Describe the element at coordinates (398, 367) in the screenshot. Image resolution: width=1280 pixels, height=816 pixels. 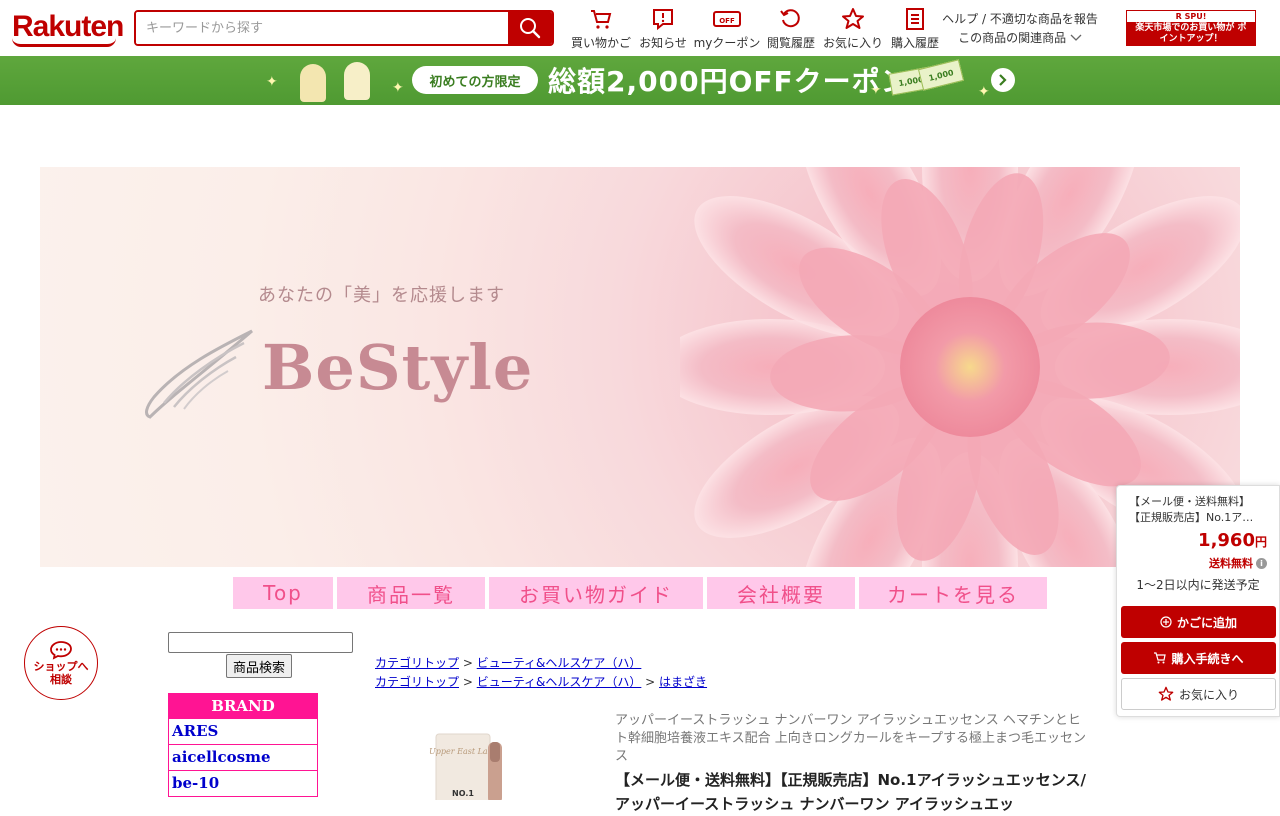
I see `shop-brand-name: BeStyle` at that location.